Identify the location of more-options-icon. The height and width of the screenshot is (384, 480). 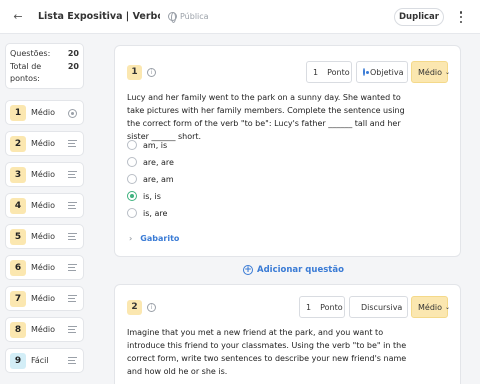
(461, 17).